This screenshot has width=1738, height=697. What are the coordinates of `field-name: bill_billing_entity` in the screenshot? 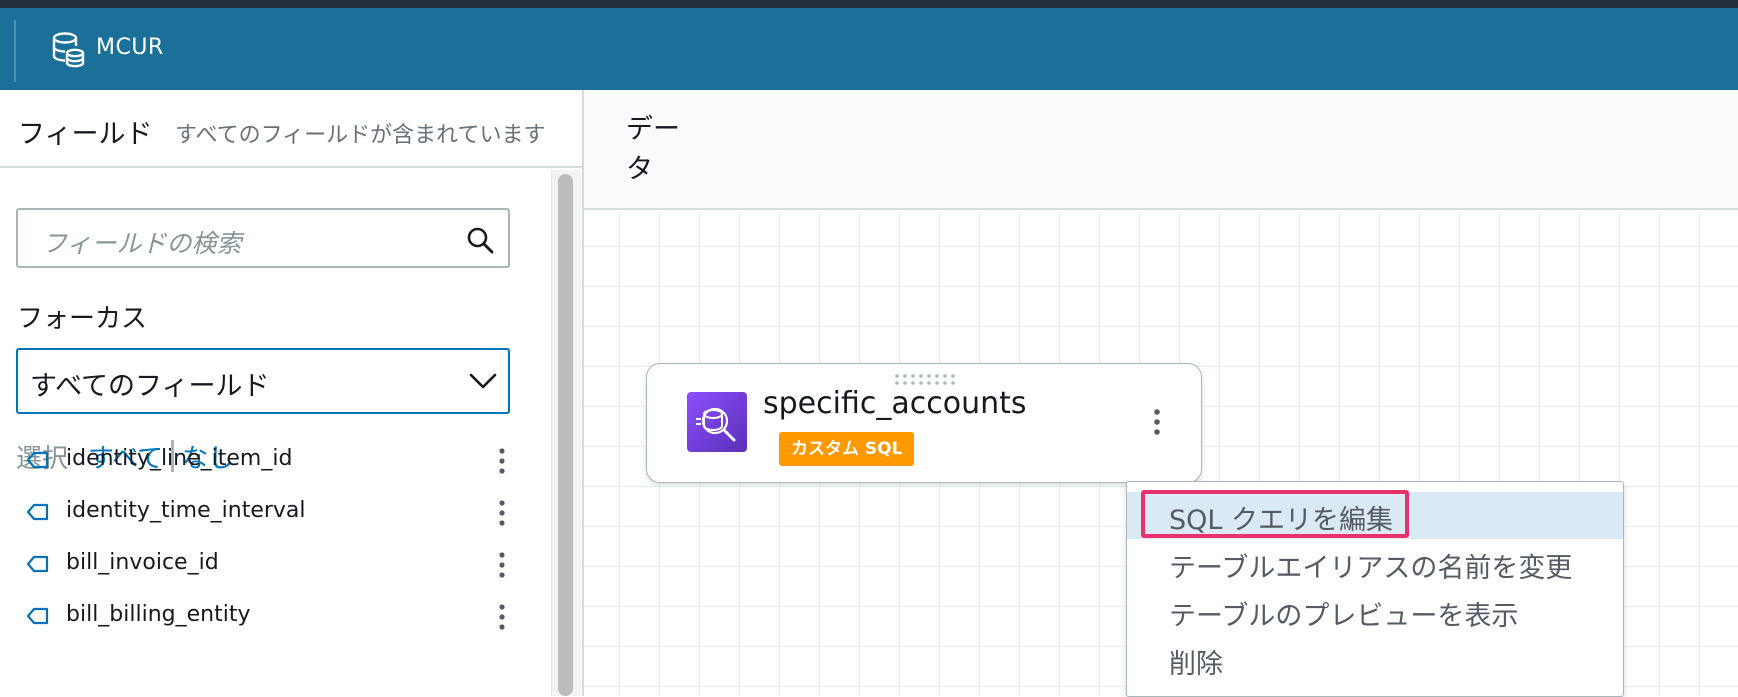 It's located at (158, 614).